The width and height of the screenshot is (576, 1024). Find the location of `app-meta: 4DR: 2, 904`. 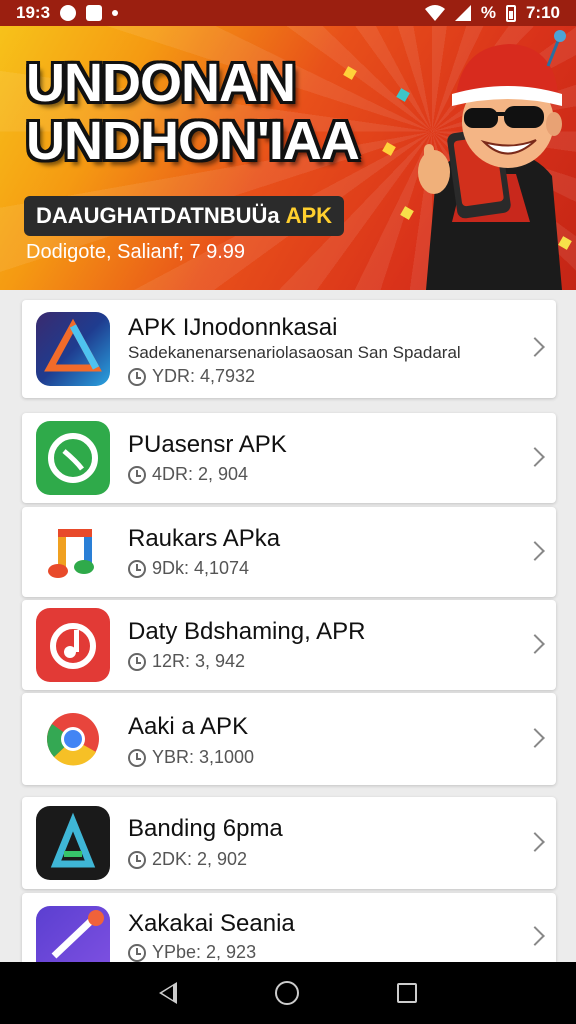

app-meta: 4DR: 2, 904 is located at coordinates (188, 474).